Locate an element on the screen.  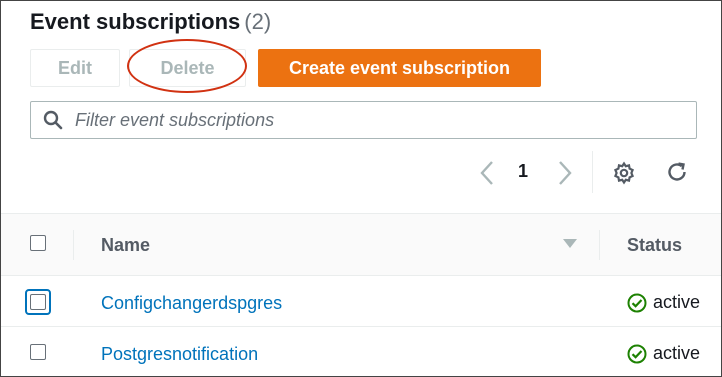
current-page-number: 1 is located at coordinates (523, 171).